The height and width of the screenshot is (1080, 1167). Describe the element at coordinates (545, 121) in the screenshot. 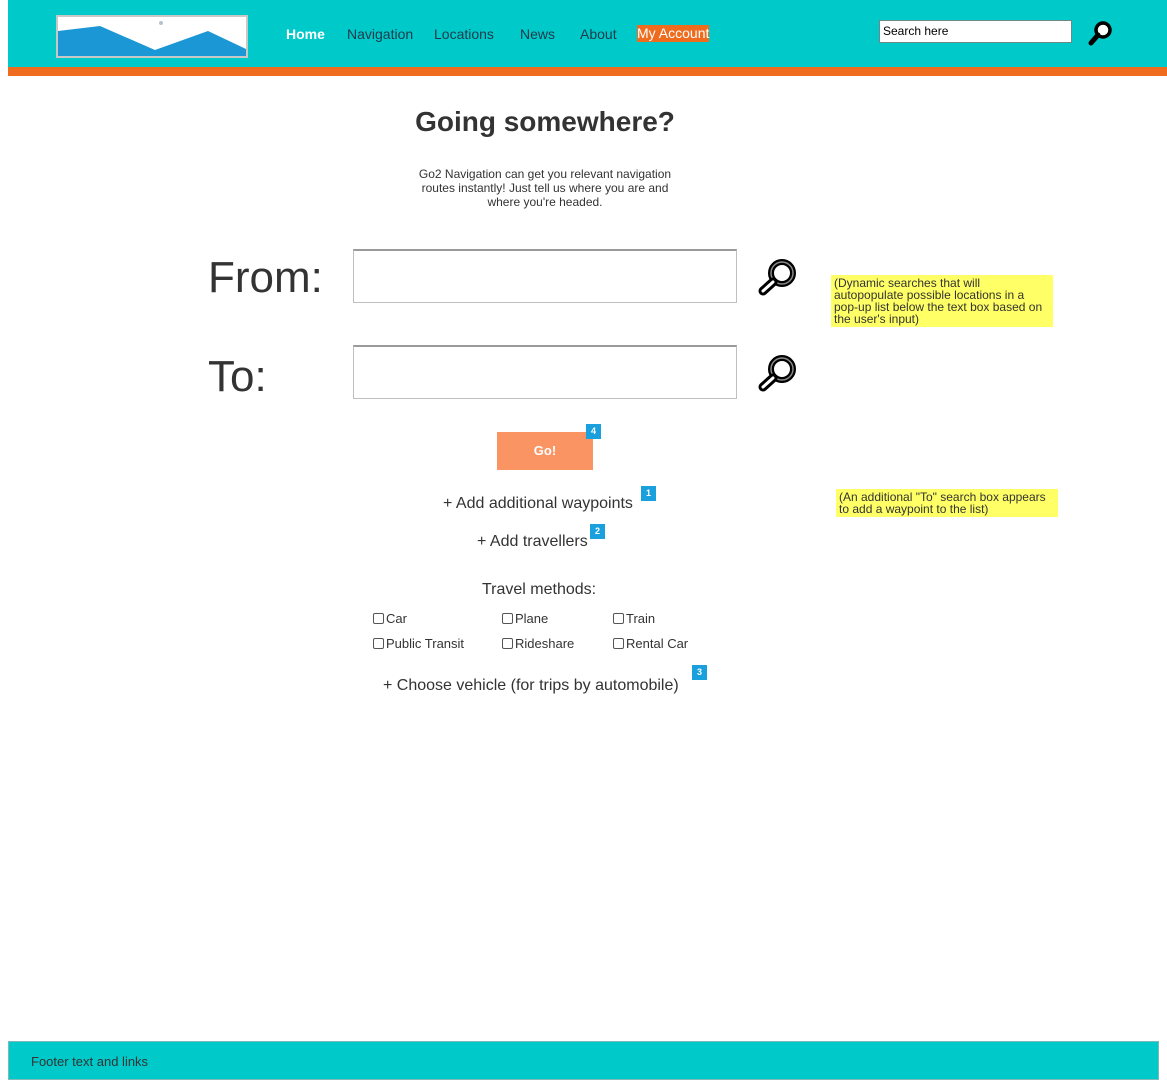

I see `page-title: Going somewhere?` at that location.